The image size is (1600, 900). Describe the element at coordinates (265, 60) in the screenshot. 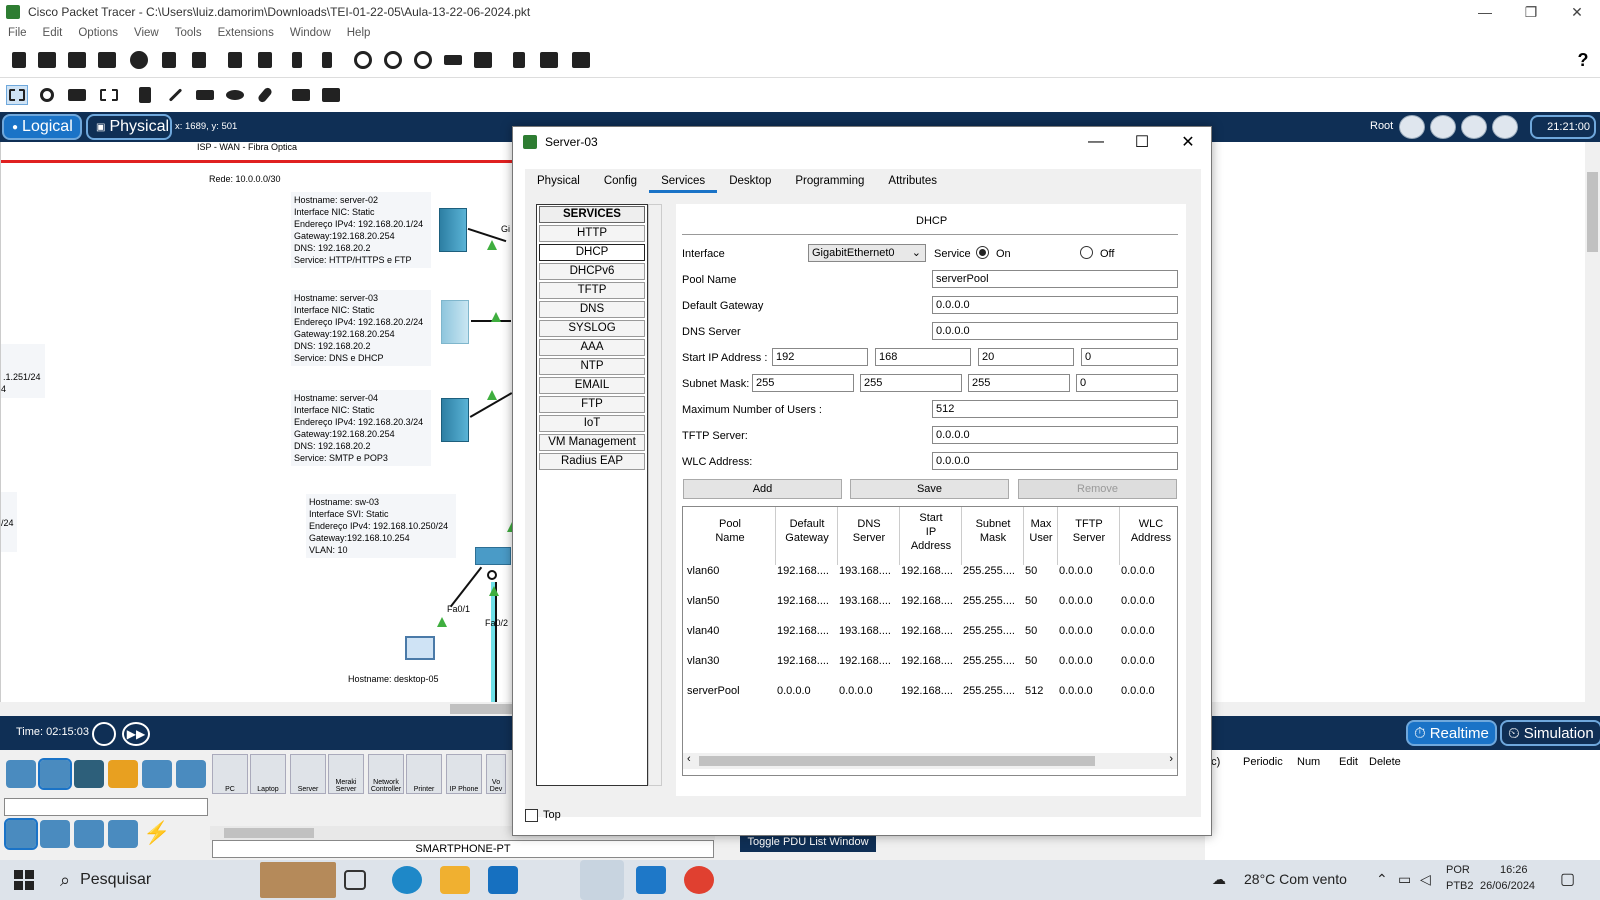

I see `paste-icon` at that location.